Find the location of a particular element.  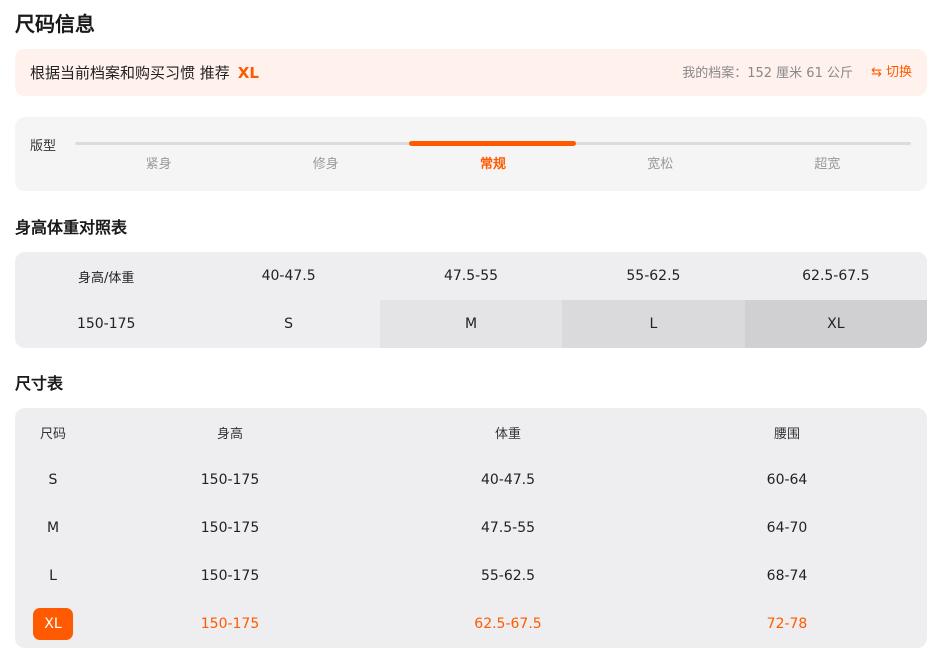

fit-label: 版型 is located at coordinates (43, 146).